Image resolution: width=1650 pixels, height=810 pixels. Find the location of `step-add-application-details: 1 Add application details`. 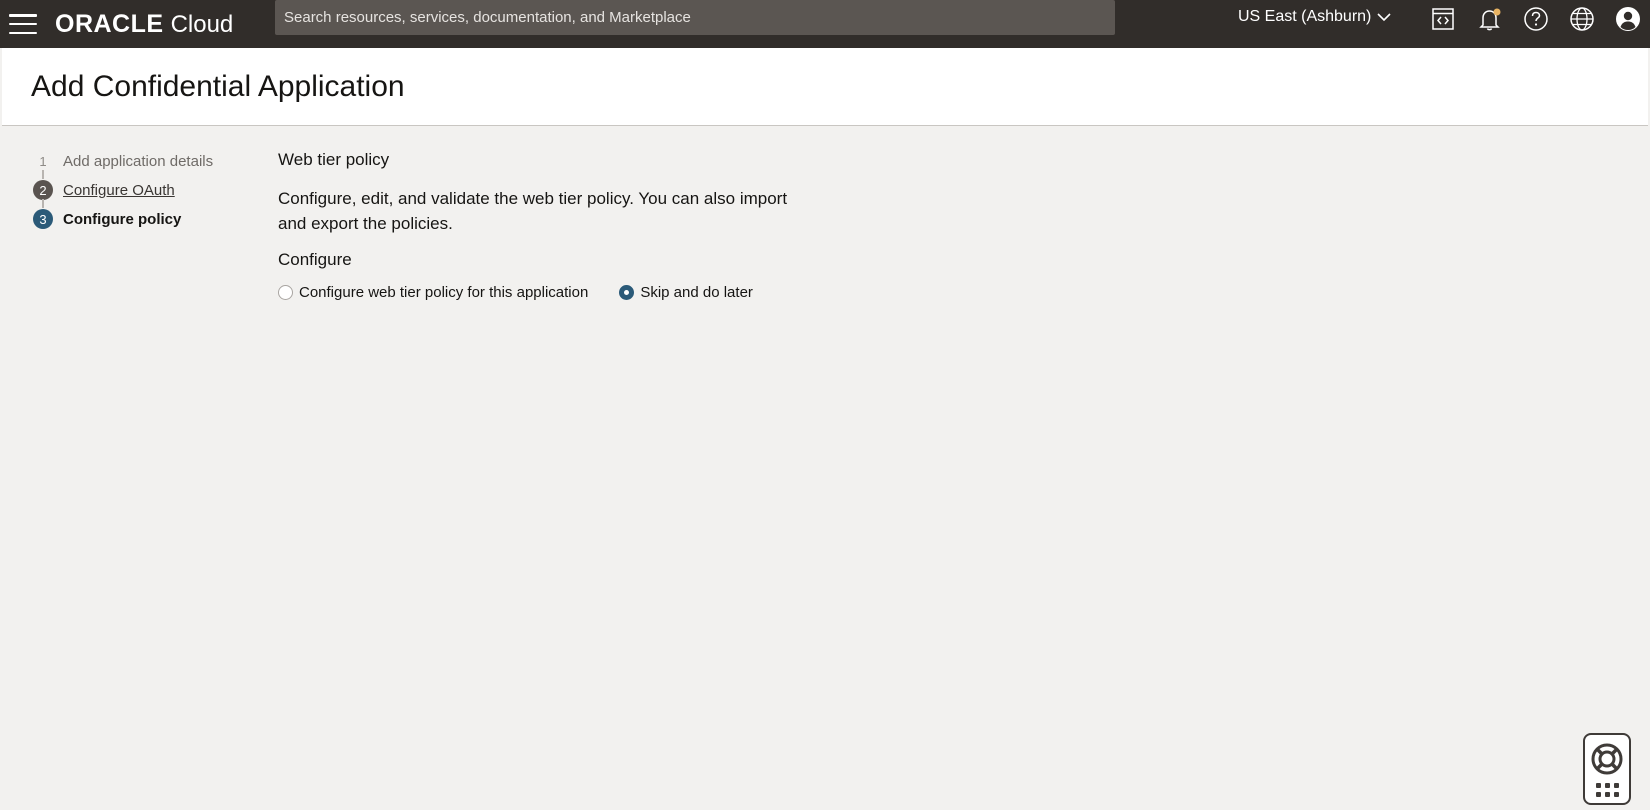

step-add-application-details: 1 Add application details is located at coordinates (123, 161).